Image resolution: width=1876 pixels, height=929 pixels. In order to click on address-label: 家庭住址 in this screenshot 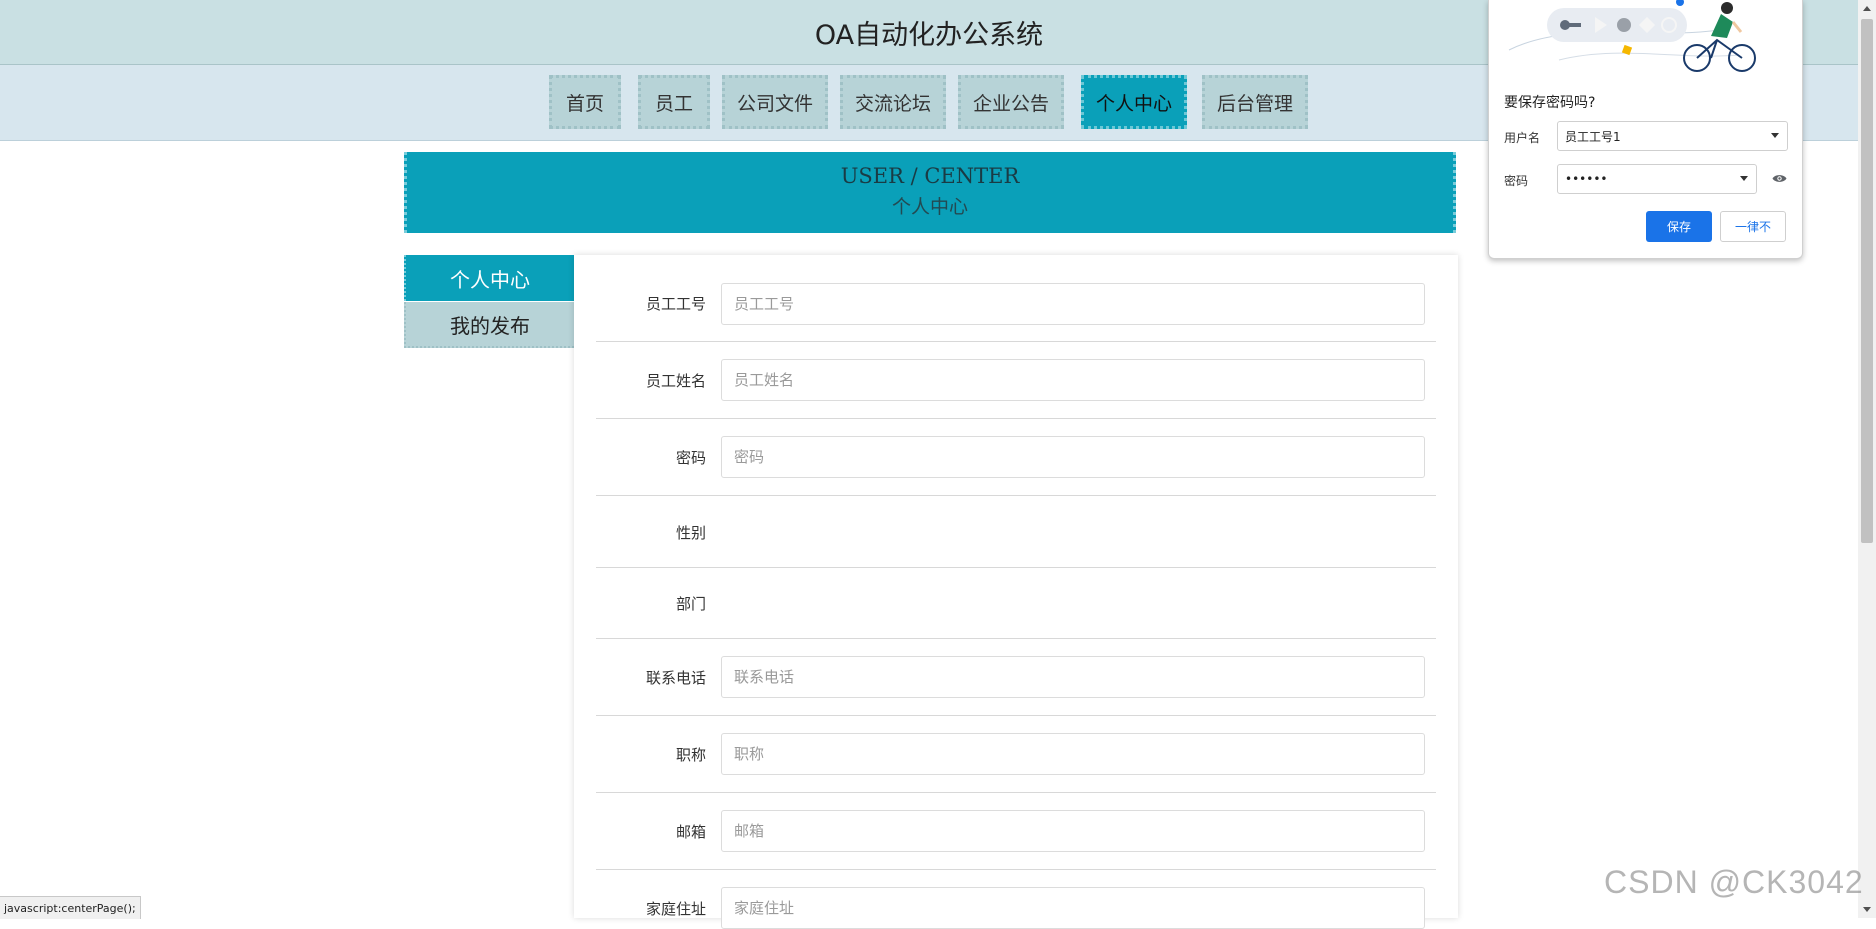, I will do `click(675, 909)`.